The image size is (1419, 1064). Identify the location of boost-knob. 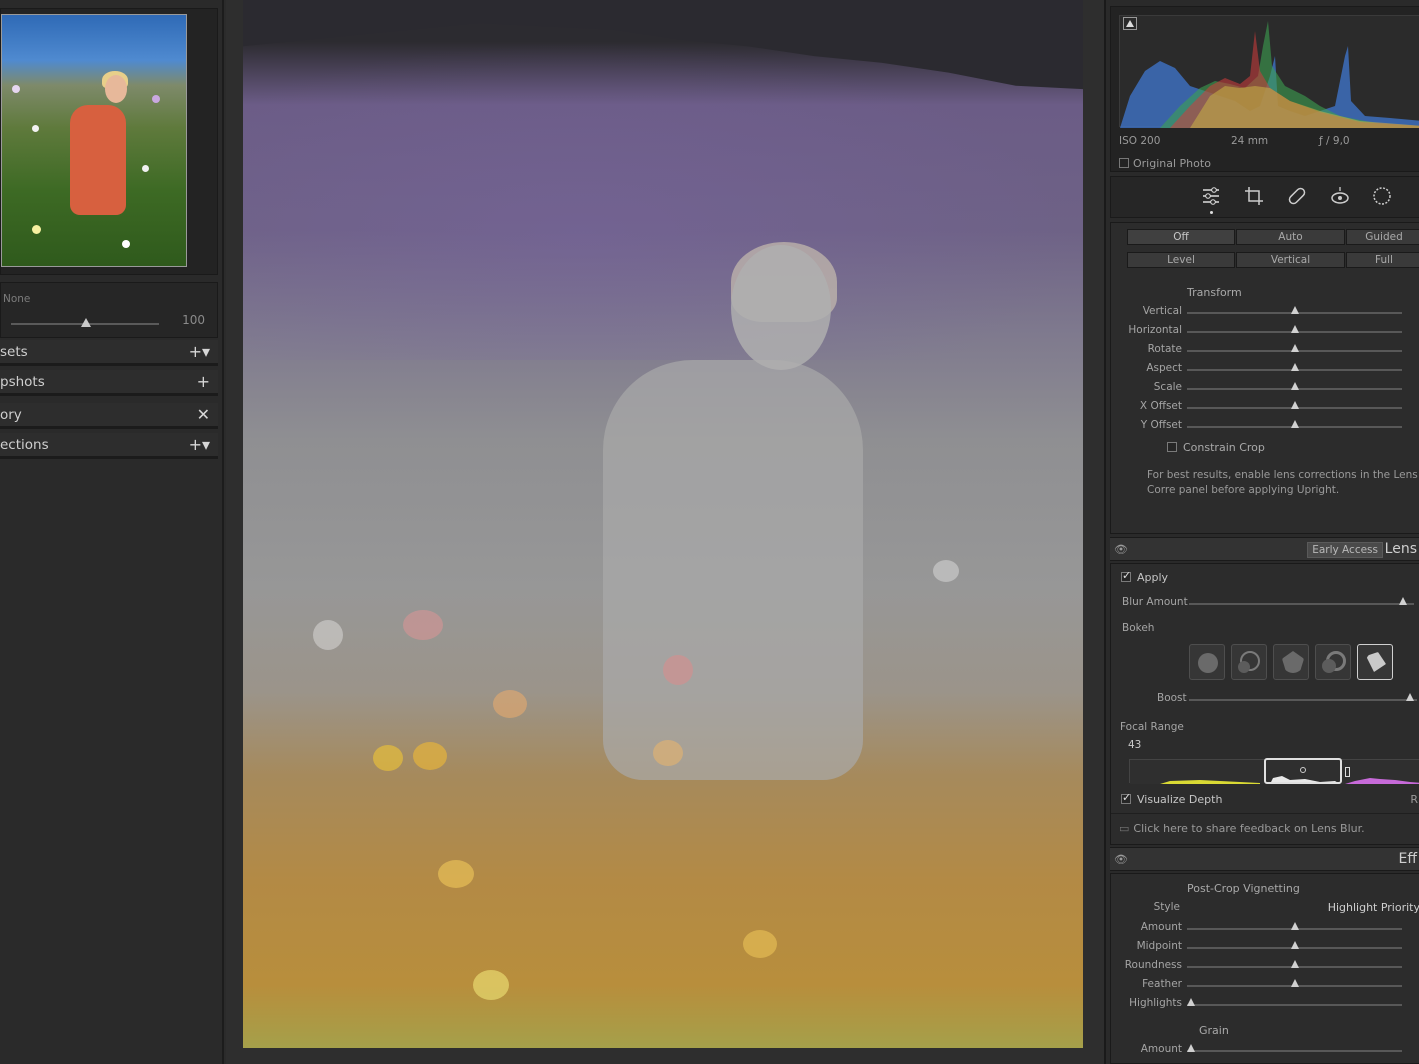
(1410, 697).